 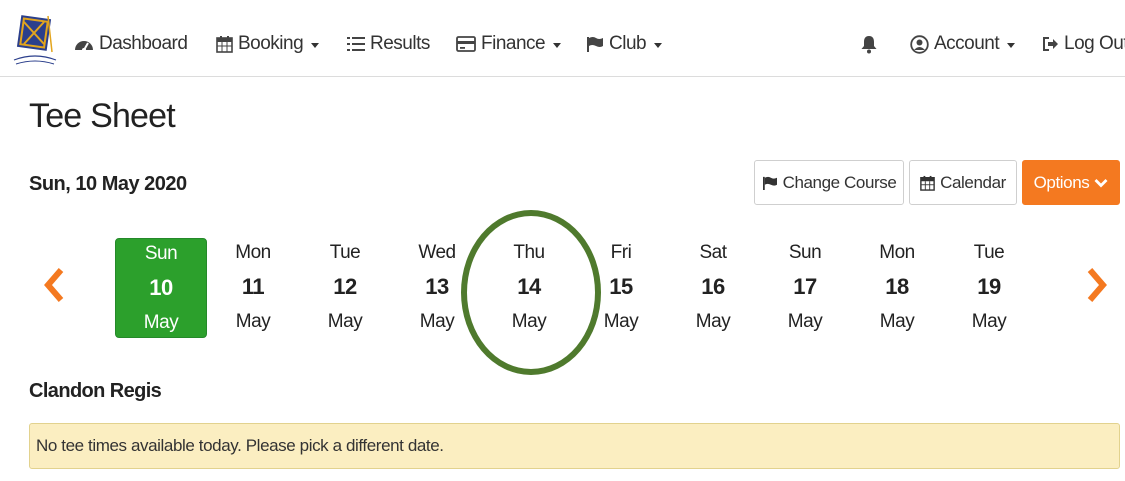 I want to click on day-num: 17, so click(x=805, y=286).